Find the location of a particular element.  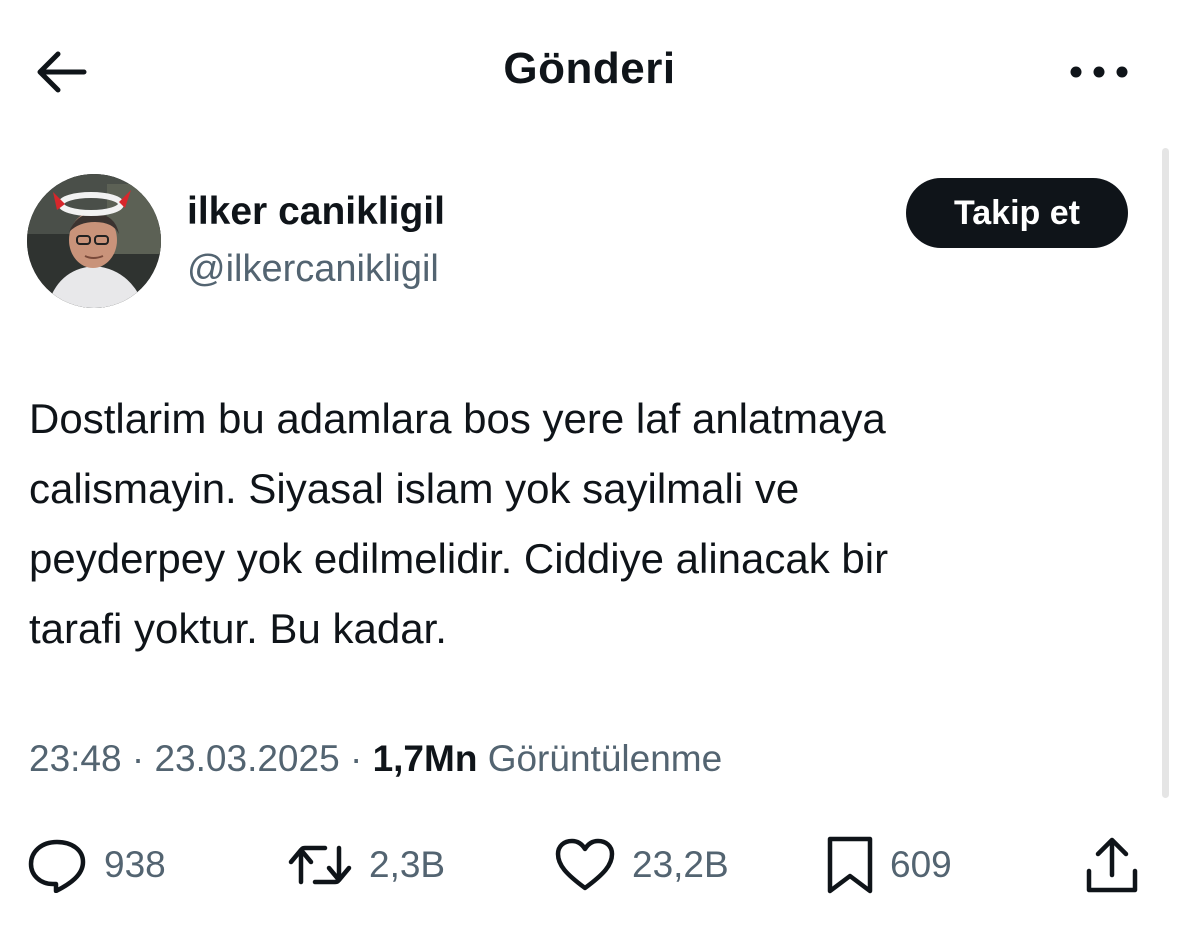

avatar is located at coordinates (94, 241).